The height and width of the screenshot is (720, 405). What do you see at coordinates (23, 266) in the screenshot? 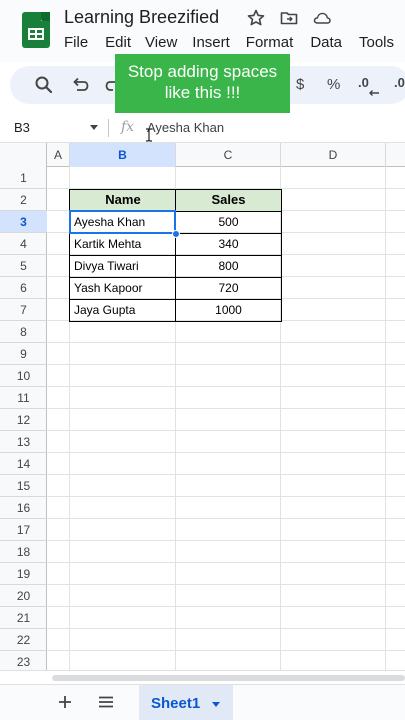
I see `row-header: 5` at bounding box center [23, 266].